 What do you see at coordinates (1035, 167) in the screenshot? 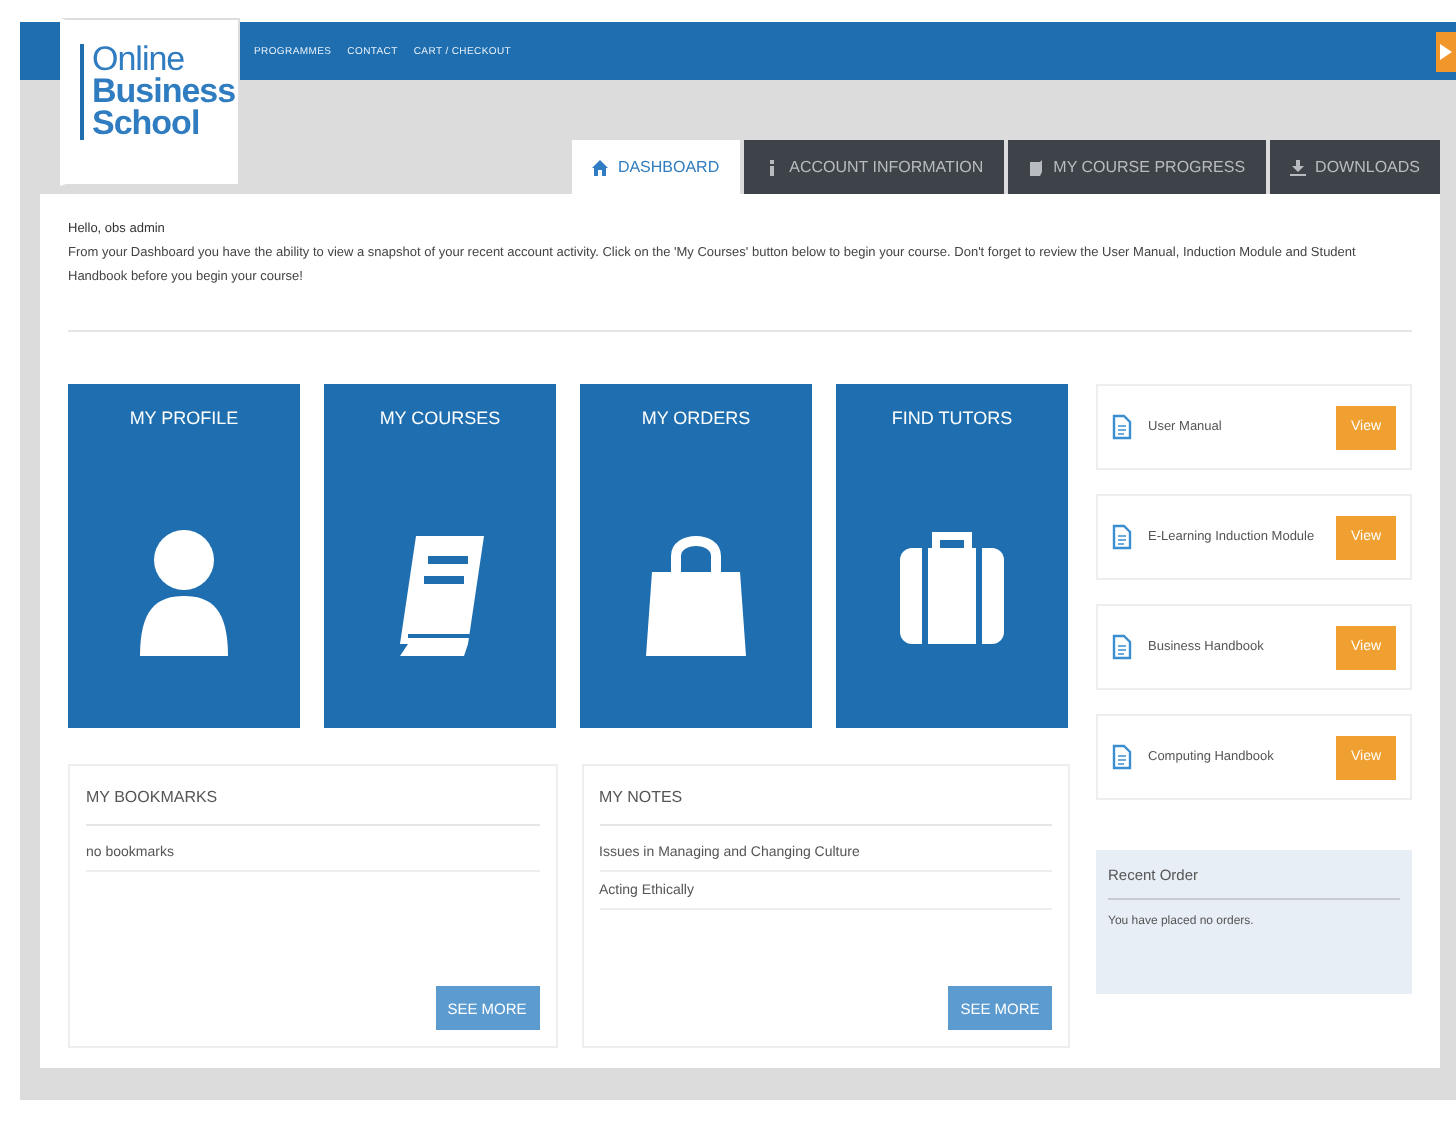
I see `book-icon` at bounding box center [1035, 167].